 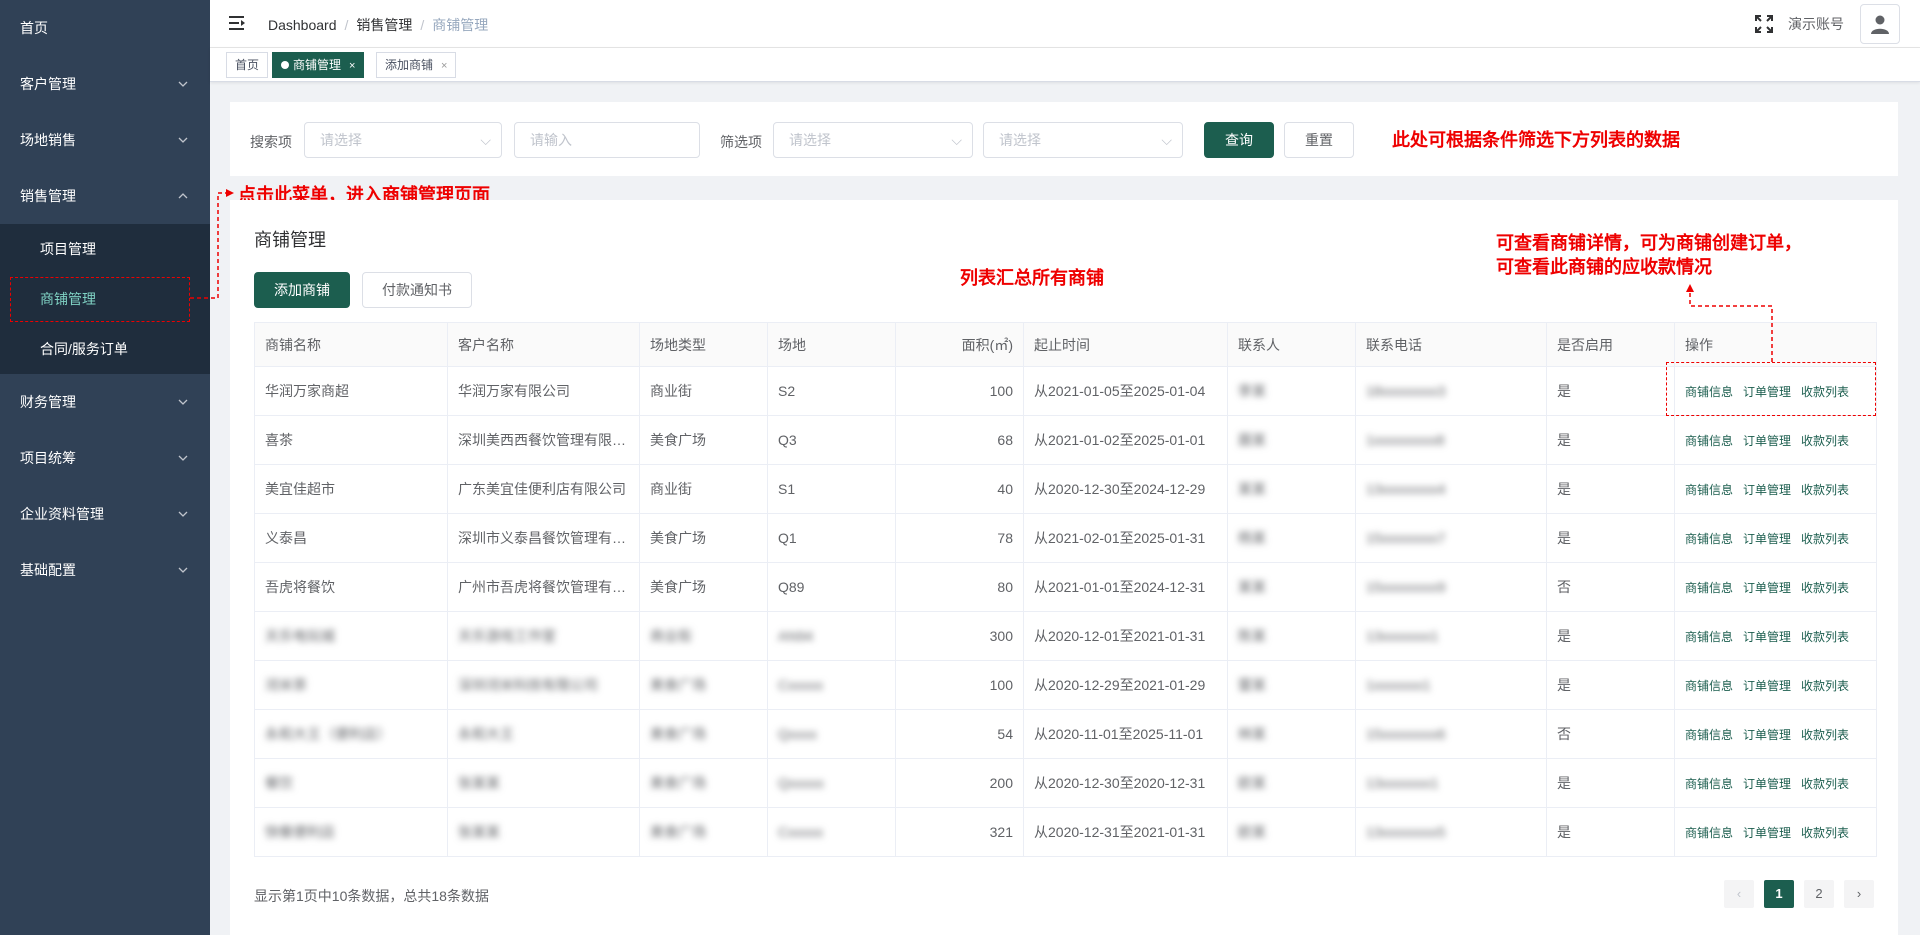 What do you see at coordinates (1083, 140) in the screenshot?
I see `filter-select-2: 请选择 ⌵` at bounding box center [1083, 140].